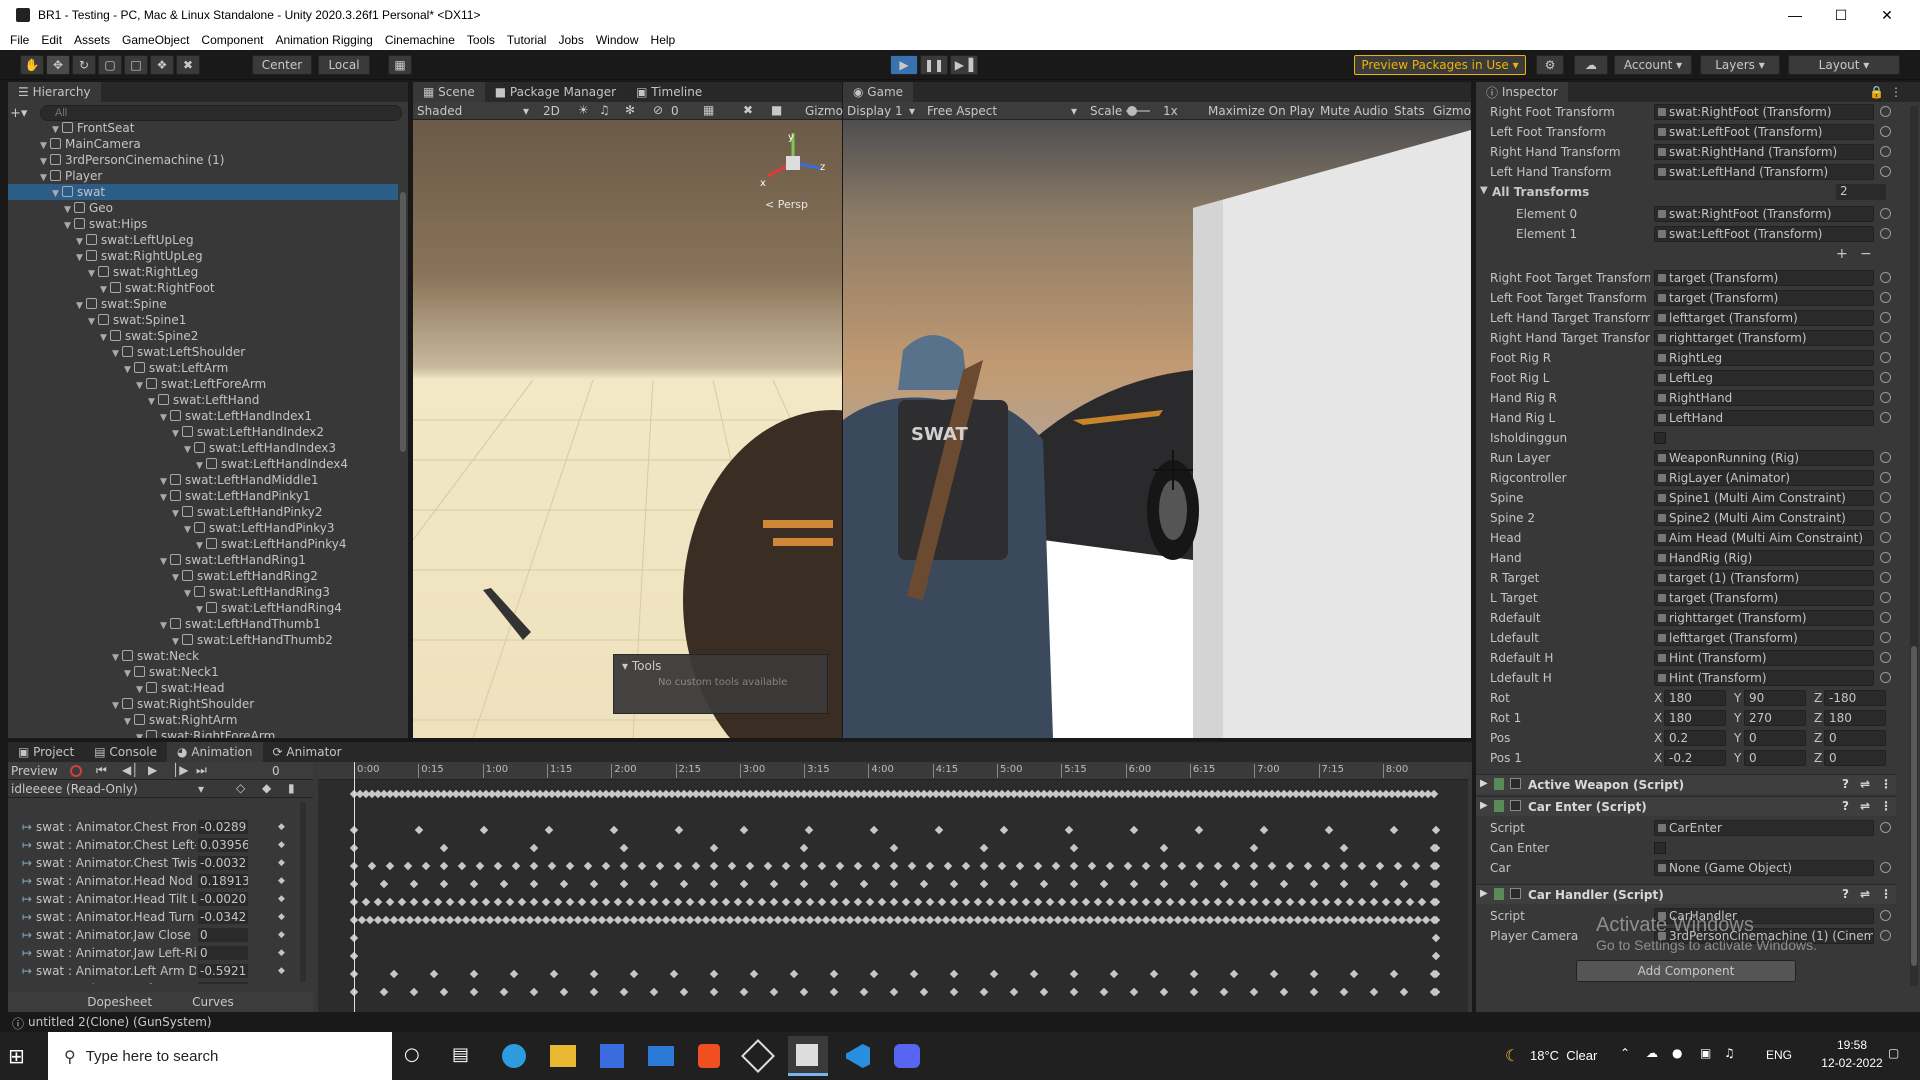  What do you see at coordinates (1914, 806) in the screenshot?
I see `inspector-scroll-thumb` at bounding box center [1914, 806].